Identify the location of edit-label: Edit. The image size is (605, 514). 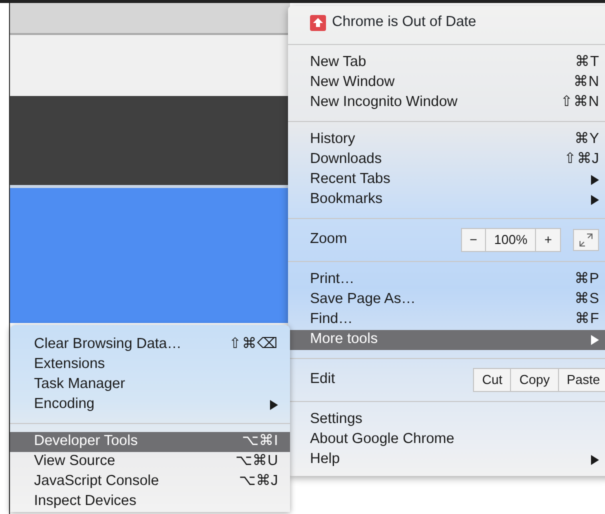
(322, 380).